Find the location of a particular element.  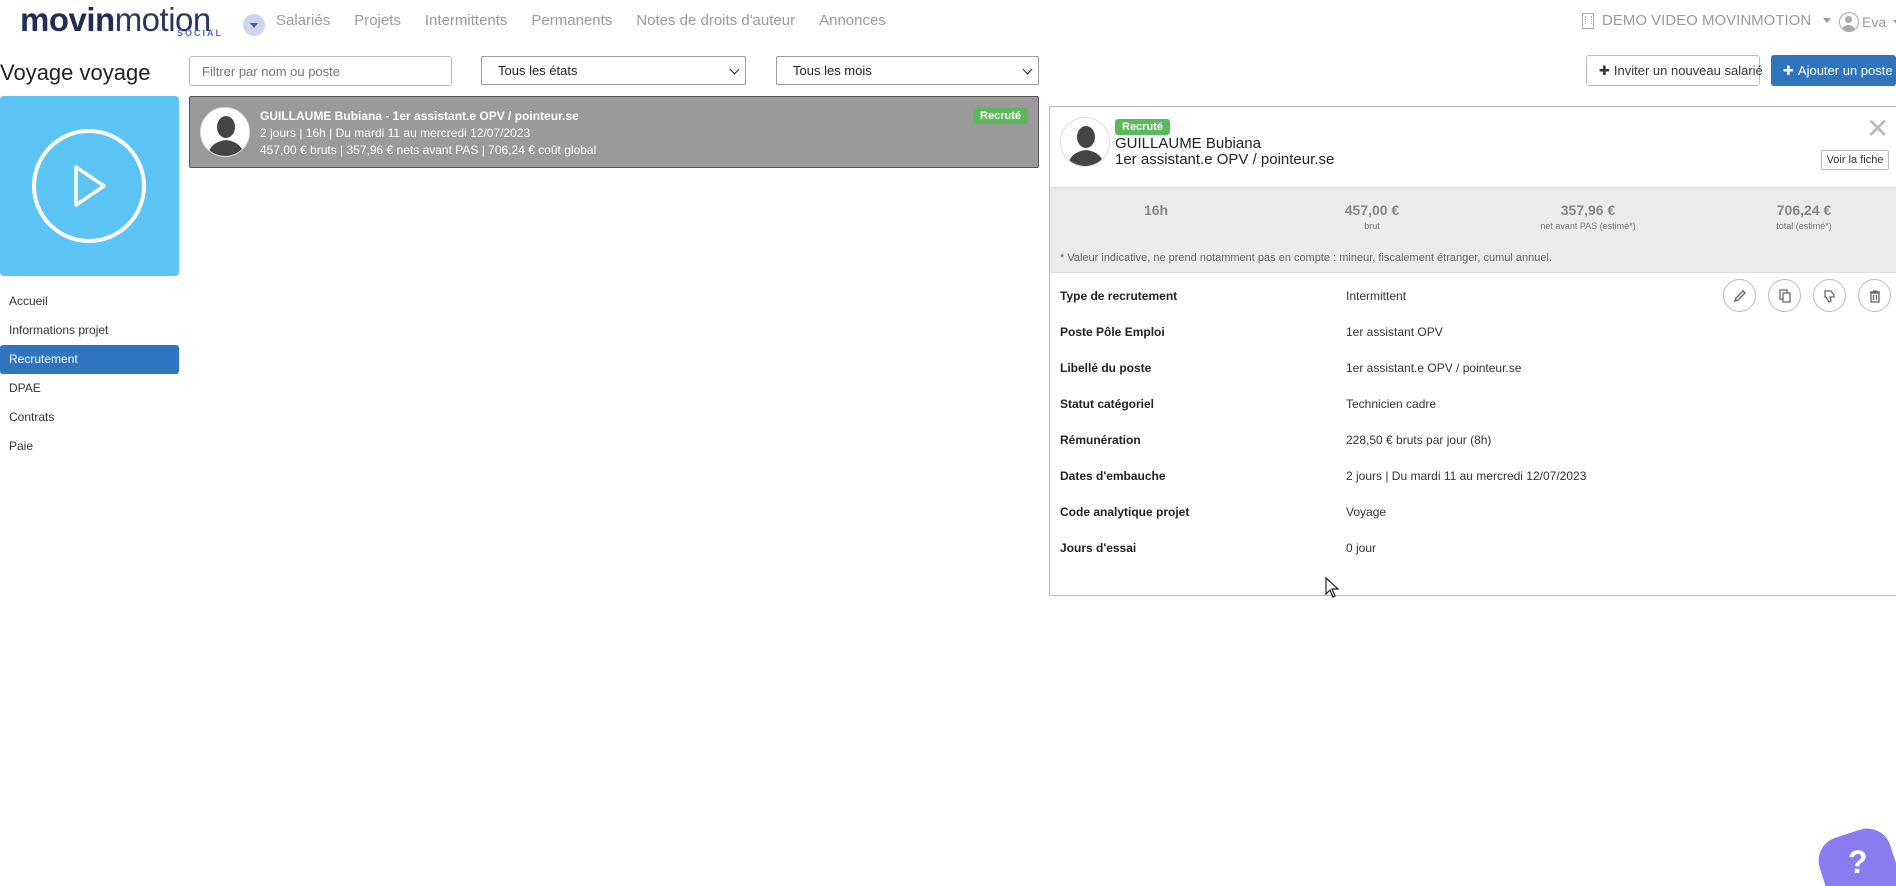

field-value: Intermittent is located at coordinates (1376, 296).